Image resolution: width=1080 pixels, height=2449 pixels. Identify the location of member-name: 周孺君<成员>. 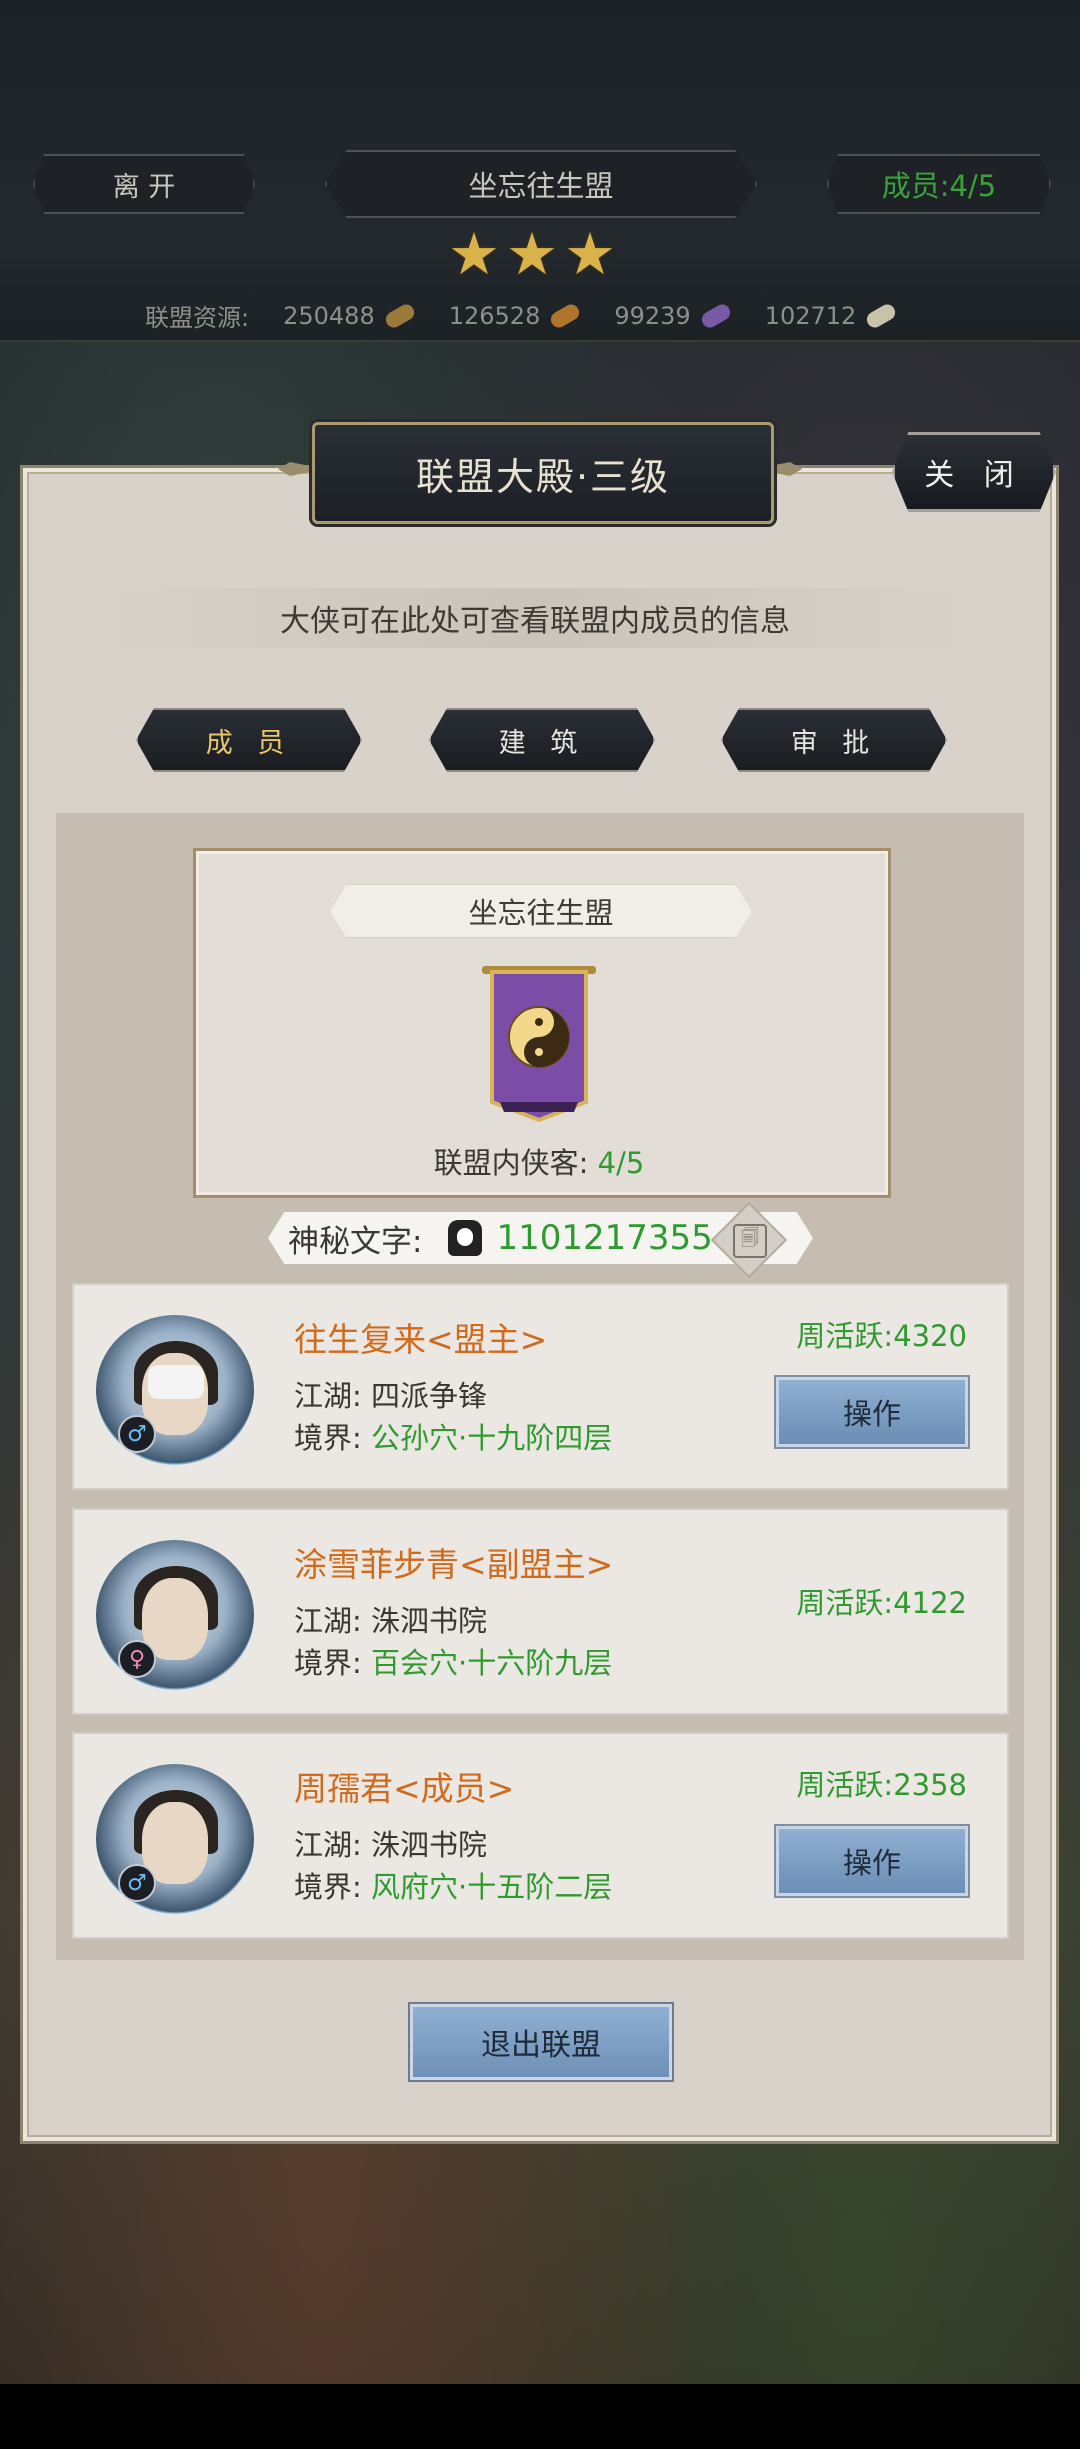
(404, 1788).